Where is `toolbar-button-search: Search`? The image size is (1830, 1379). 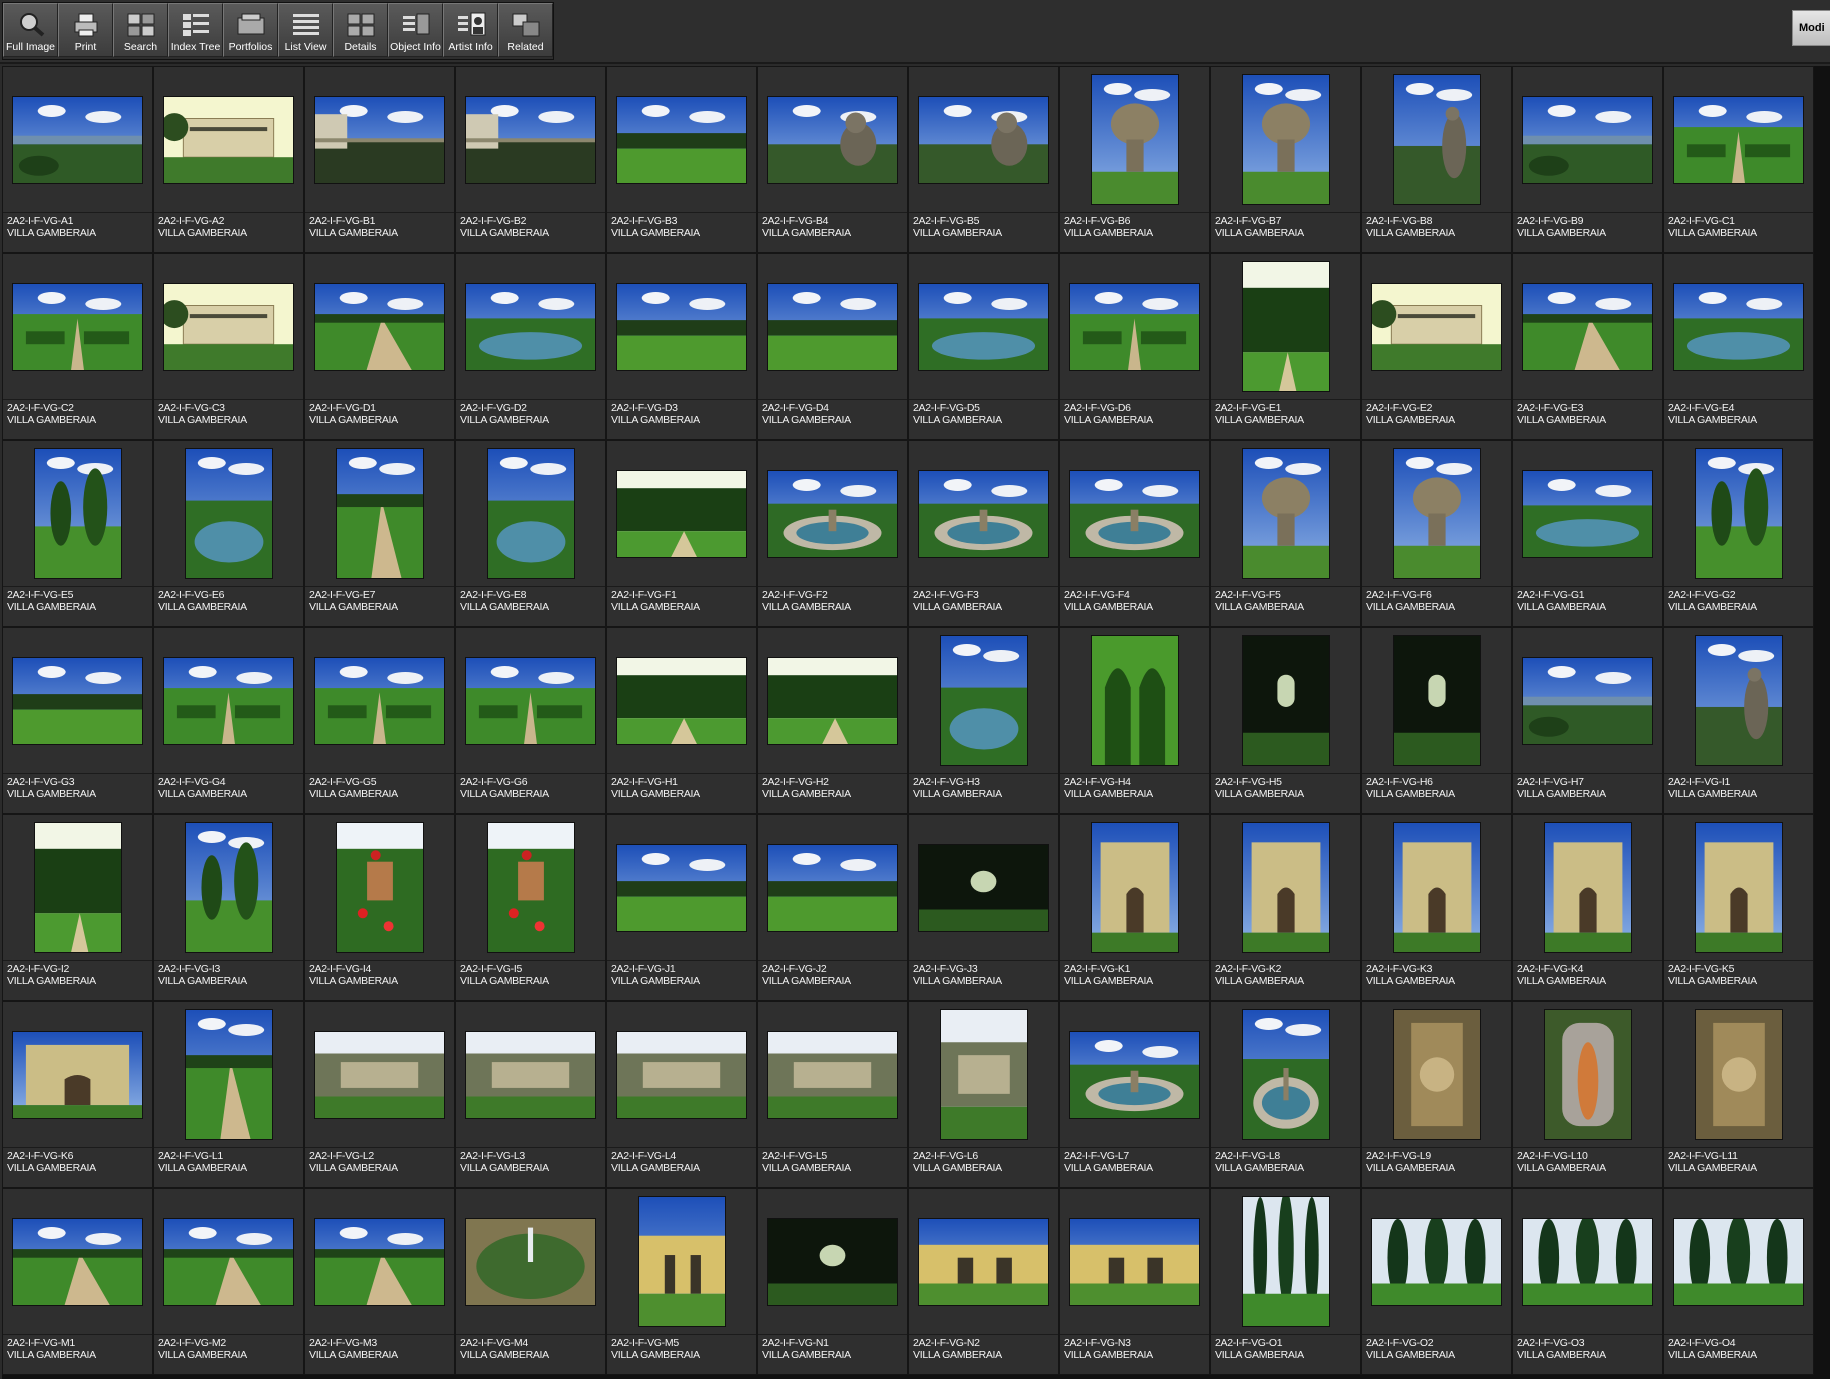 toolbar-button-search: Search is located at coordinates (140, 30).